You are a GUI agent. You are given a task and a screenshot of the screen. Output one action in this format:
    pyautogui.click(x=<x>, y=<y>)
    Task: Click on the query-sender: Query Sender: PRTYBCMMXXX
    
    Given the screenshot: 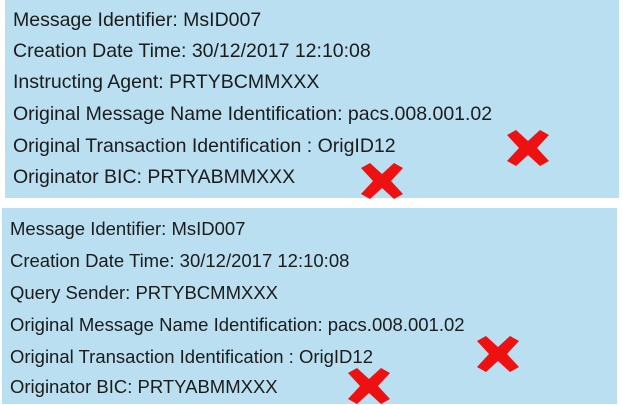 What is the action you would take?
    pyautogui.click(x=144, y=292)
    